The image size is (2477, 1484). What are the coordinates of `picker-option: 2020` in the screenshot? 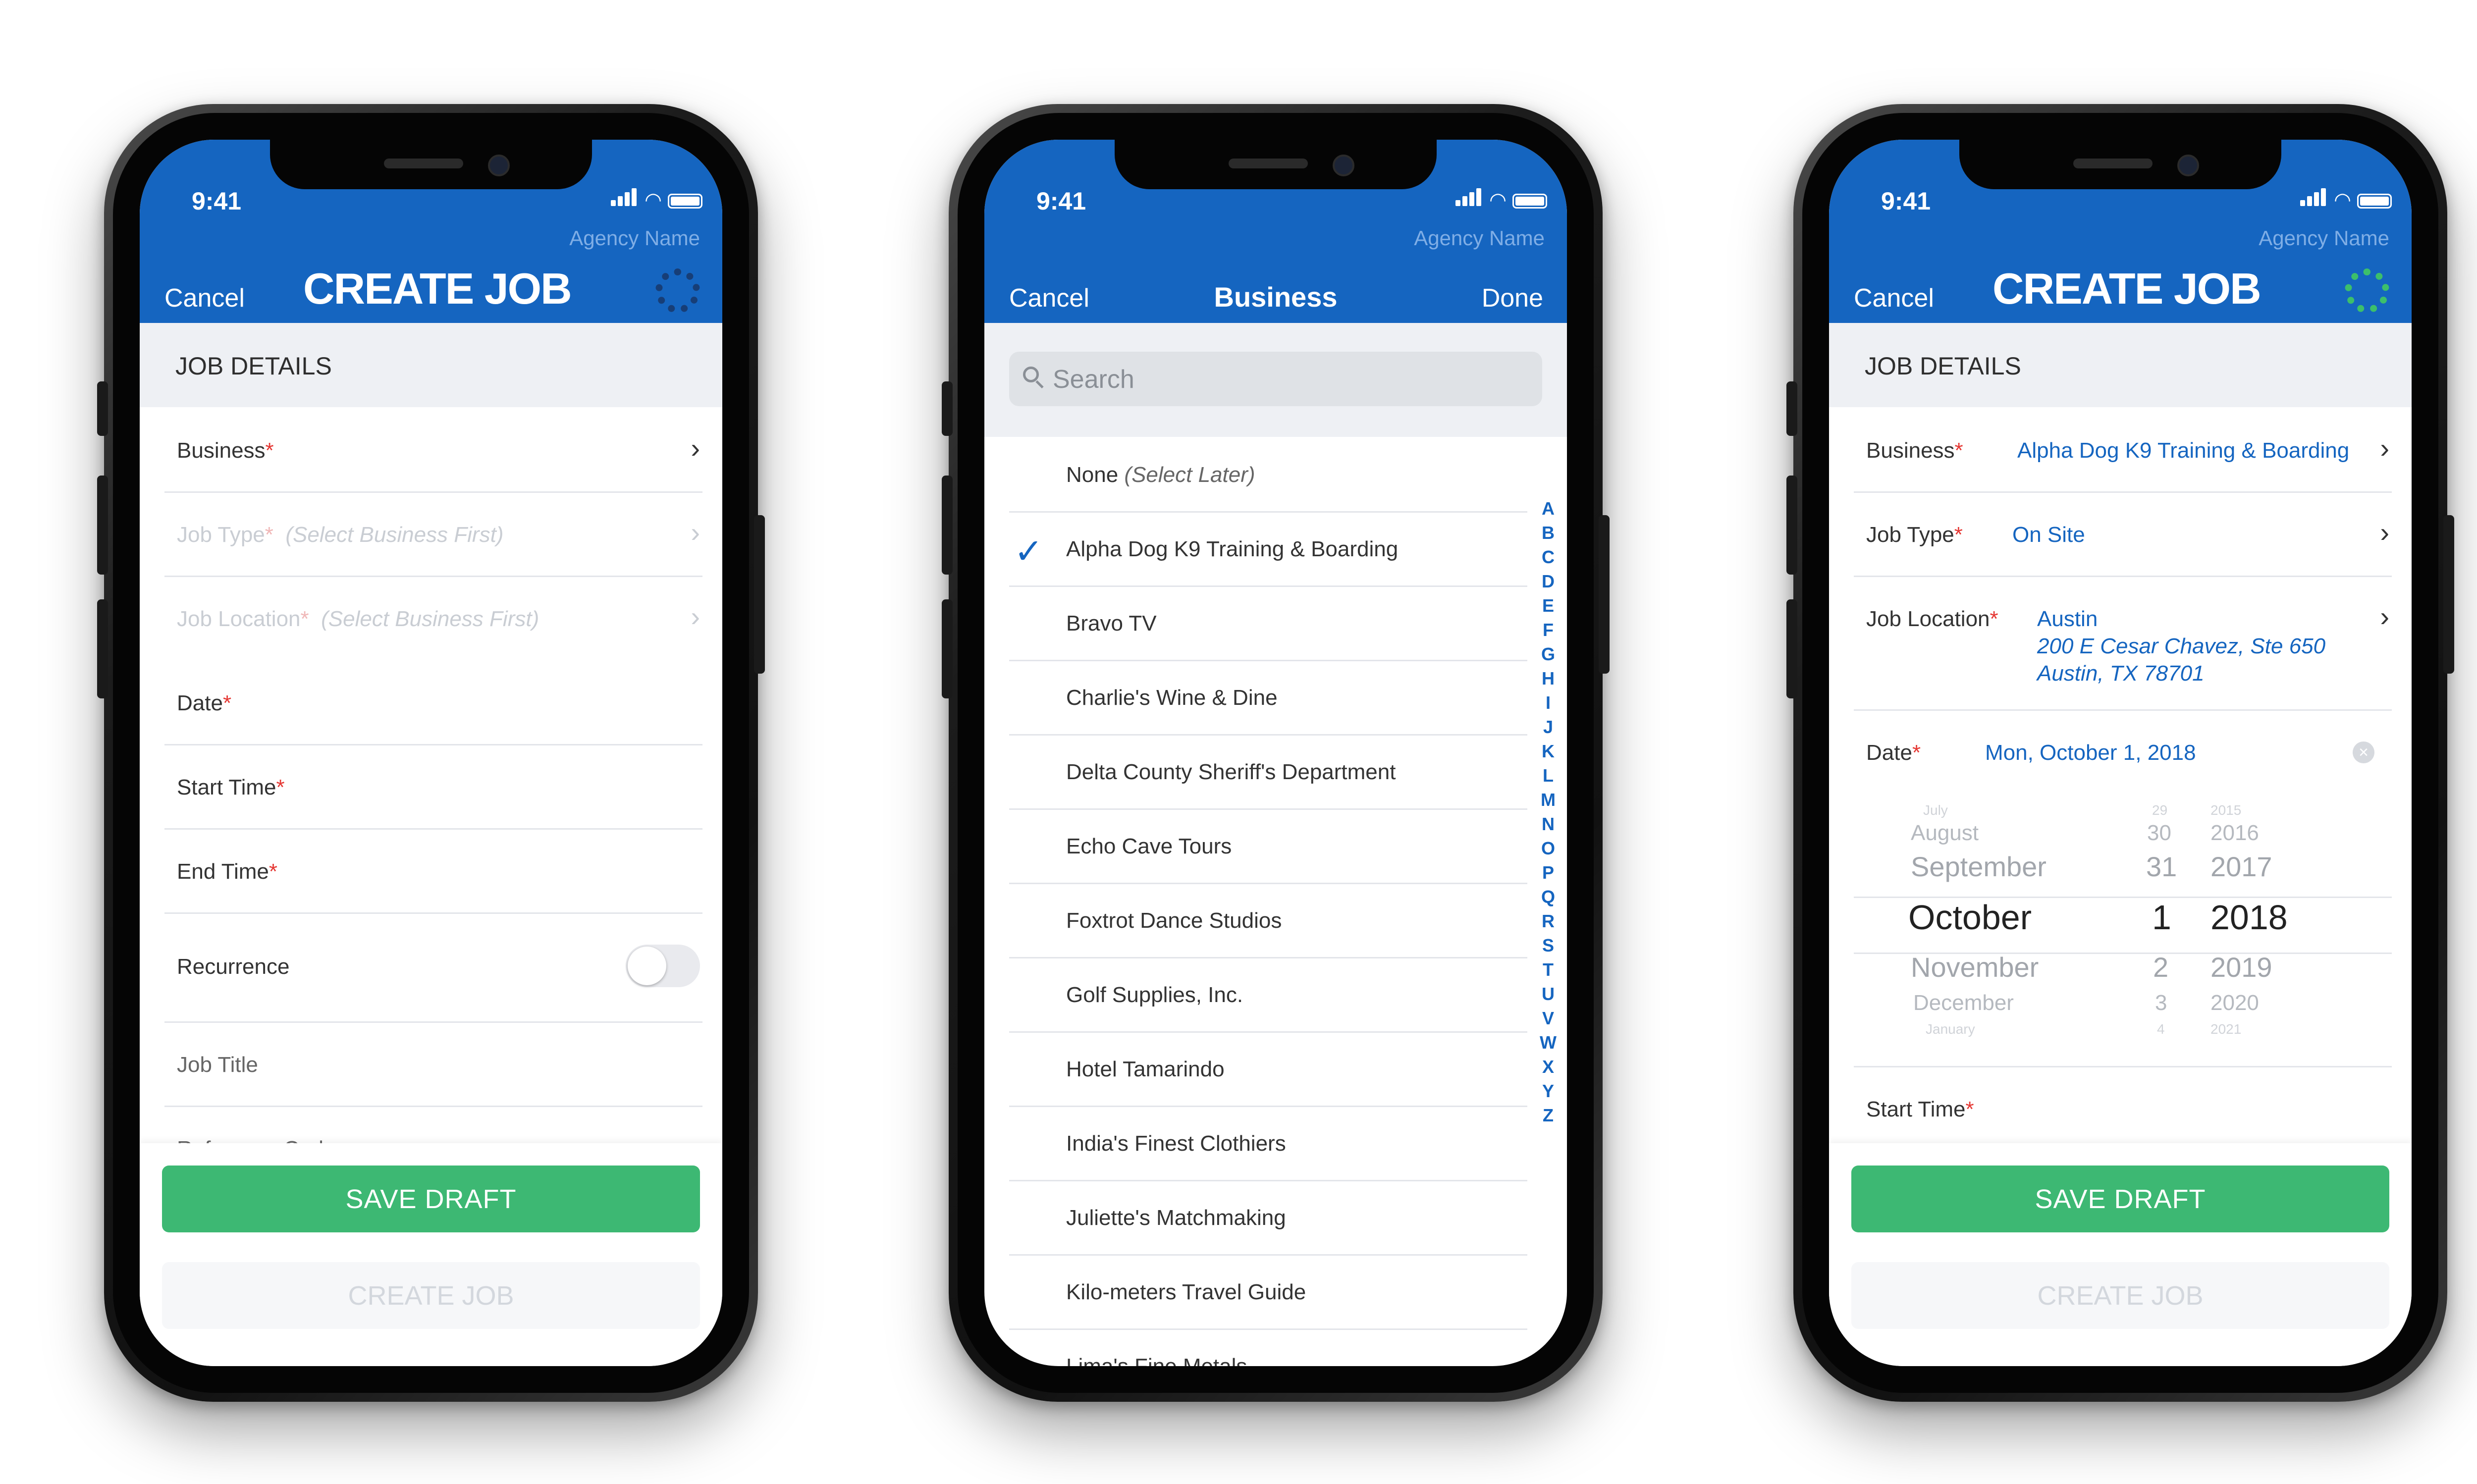 It's located at (2234, 1003).